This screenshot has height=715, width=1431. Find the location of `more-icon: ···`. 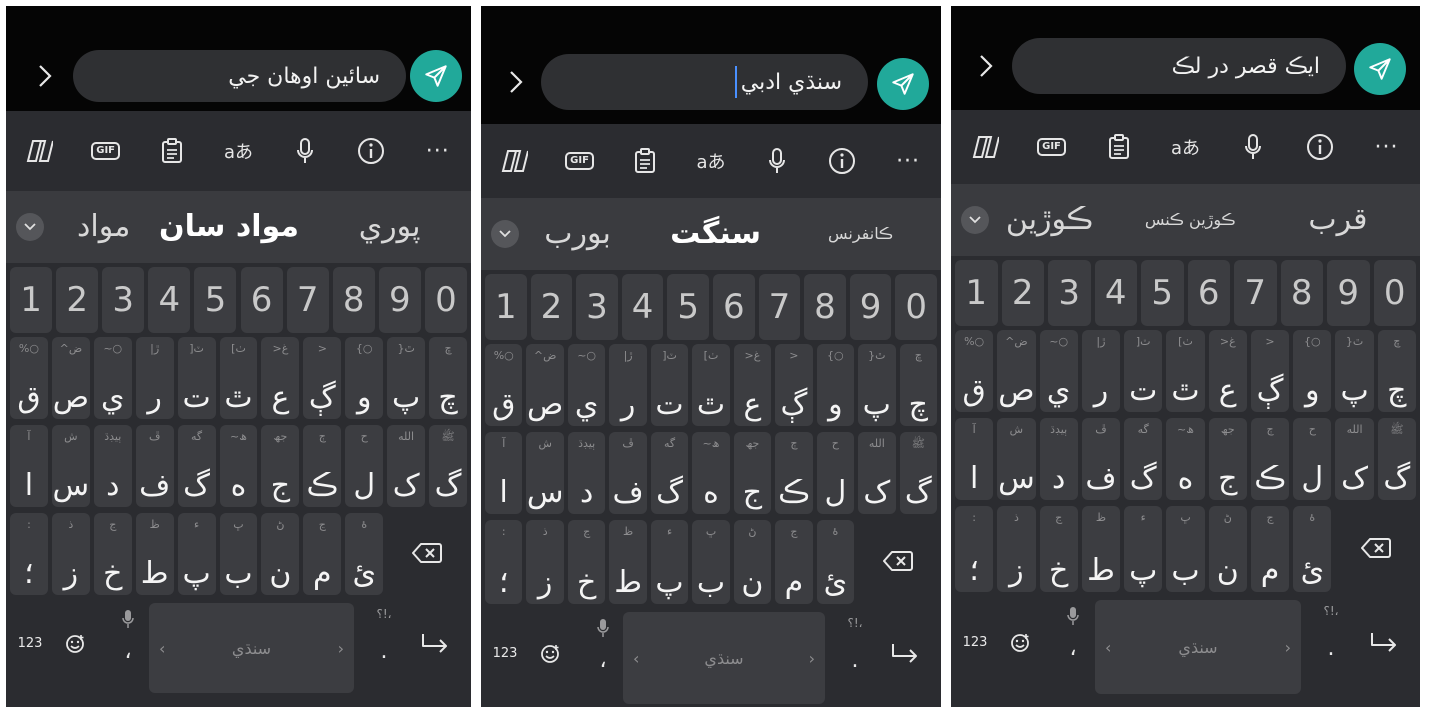

more-icon: ··· is located at coordinates (438, 151).